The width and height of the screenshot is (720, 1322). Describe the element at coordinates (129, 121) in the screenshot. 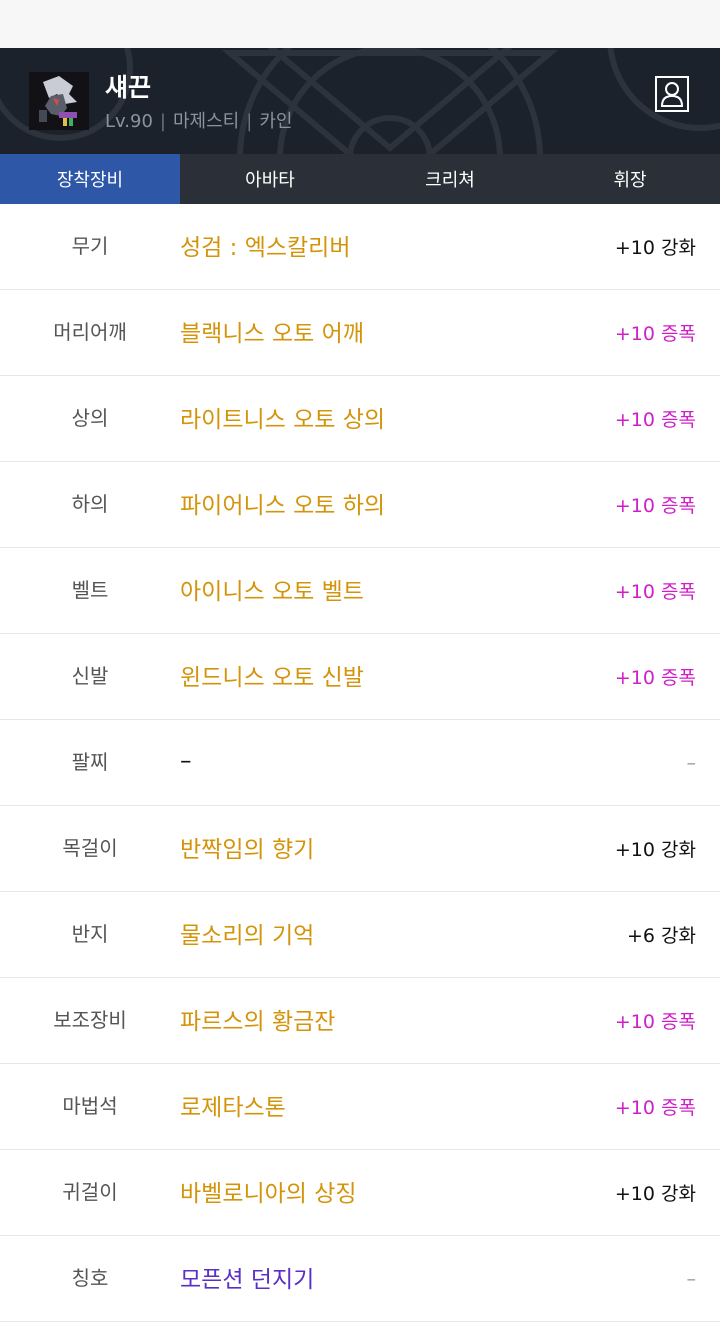

I see `character-level: Lv.90` at that location.